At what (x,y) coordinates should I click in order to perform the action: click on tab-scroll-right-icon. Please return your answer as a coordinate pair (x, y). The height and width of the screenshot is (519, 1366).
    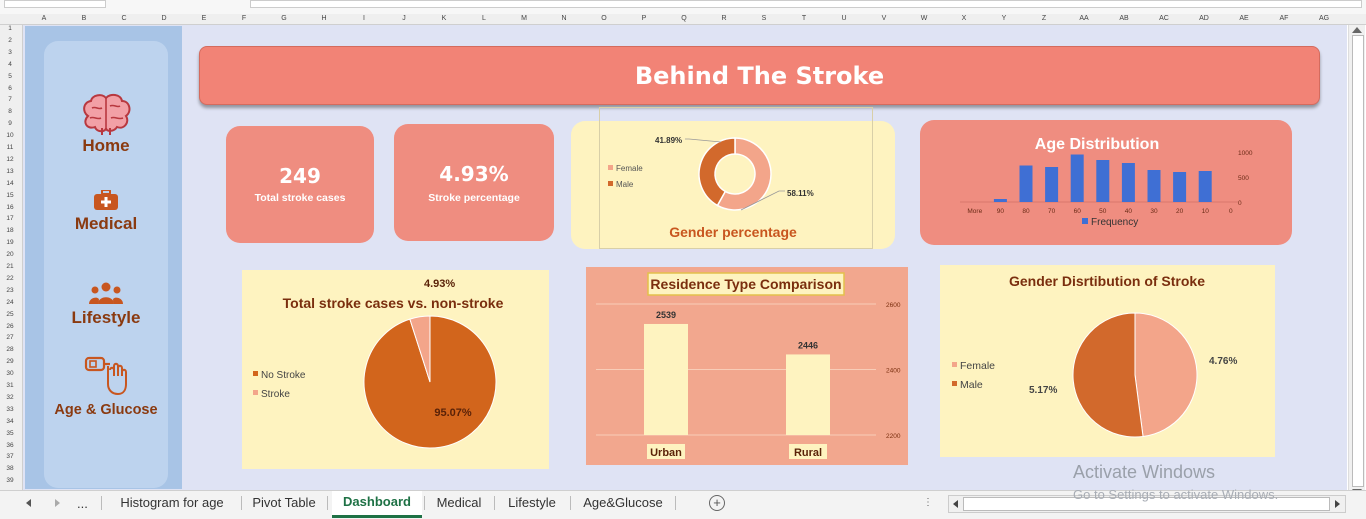
    Looking at the image, I should click on (57, 503).